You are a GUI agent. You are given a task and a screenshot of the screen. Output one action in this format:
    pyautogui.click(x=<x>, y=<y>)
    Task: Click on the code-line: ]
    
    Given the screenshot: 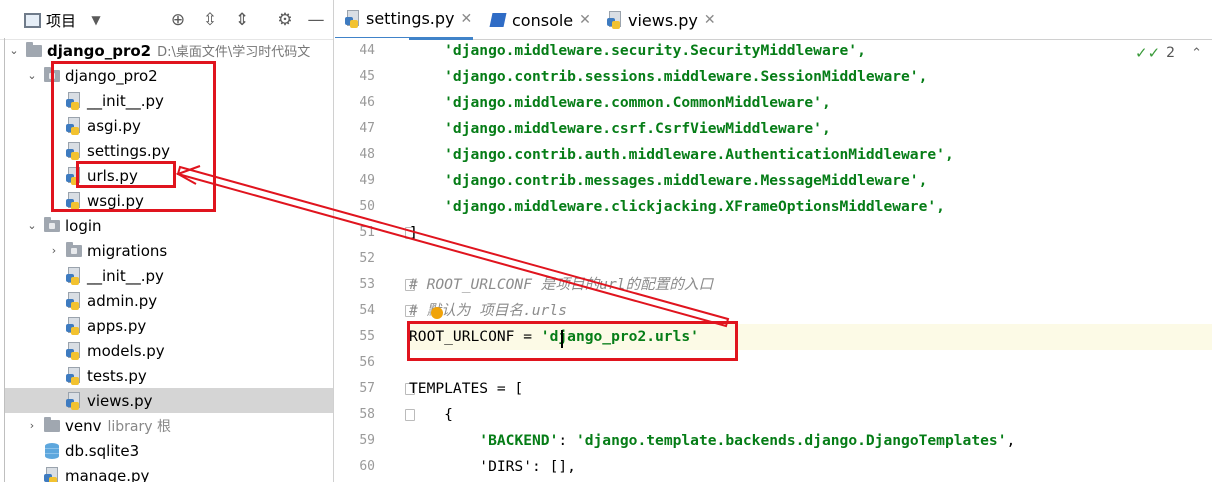 What is the action you would take?
    pyautogui.click(x=413, y=232)
    